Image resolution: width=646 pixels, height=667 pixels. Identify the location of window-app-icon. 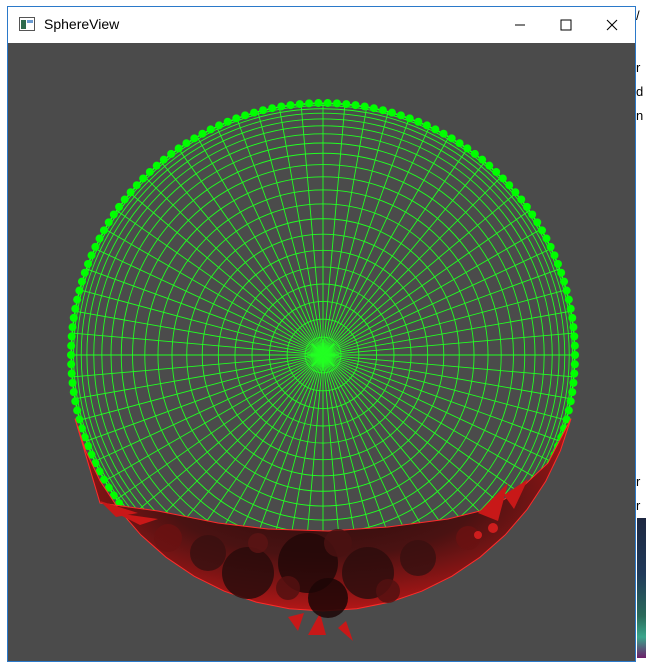
(27, 24).